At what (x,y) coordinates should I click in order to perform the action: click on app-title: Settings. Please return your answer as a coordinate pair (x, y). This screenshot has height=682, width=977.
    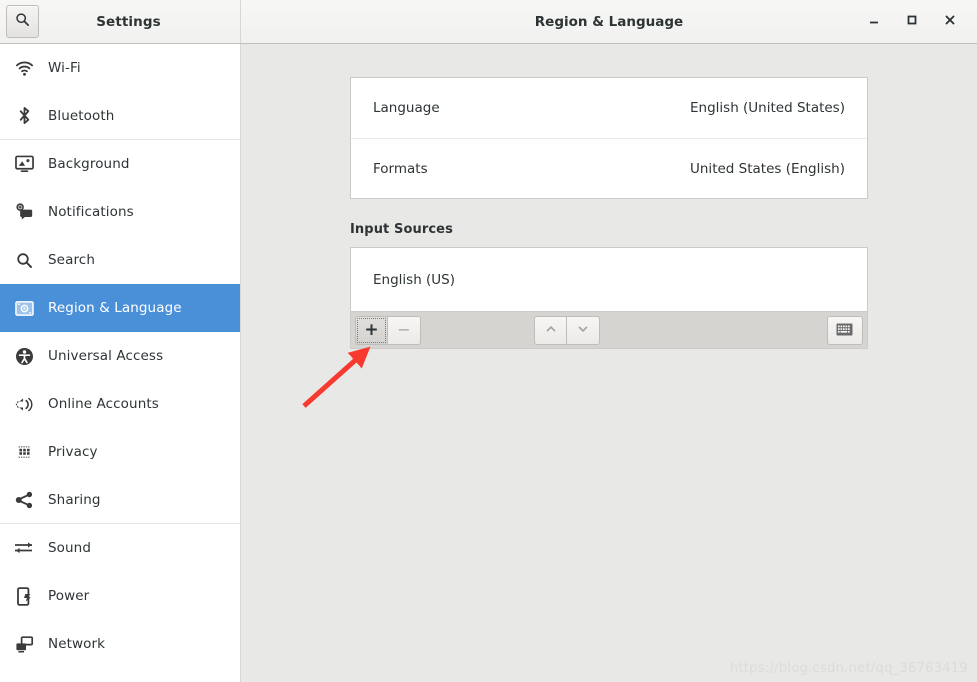
    Looking at the image, I should click on (128, 21).